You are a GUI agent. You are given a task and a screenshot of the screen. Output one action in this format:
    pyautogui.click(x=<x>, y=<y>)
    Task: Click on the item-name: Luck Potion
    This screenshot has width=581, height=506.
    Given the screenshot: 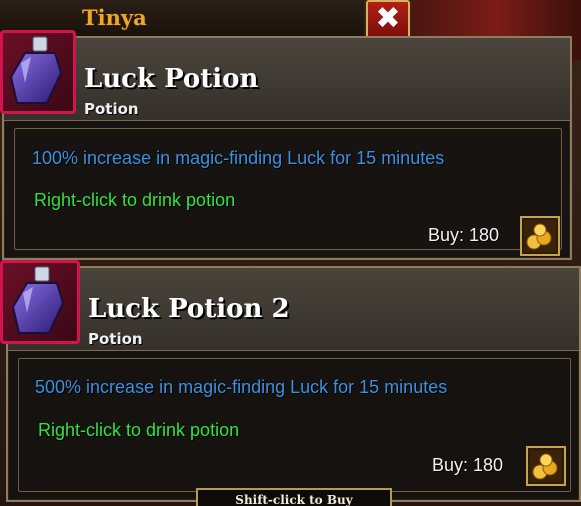 What is the action you would take?
    pyautogui.click(x=171, y=79)
    